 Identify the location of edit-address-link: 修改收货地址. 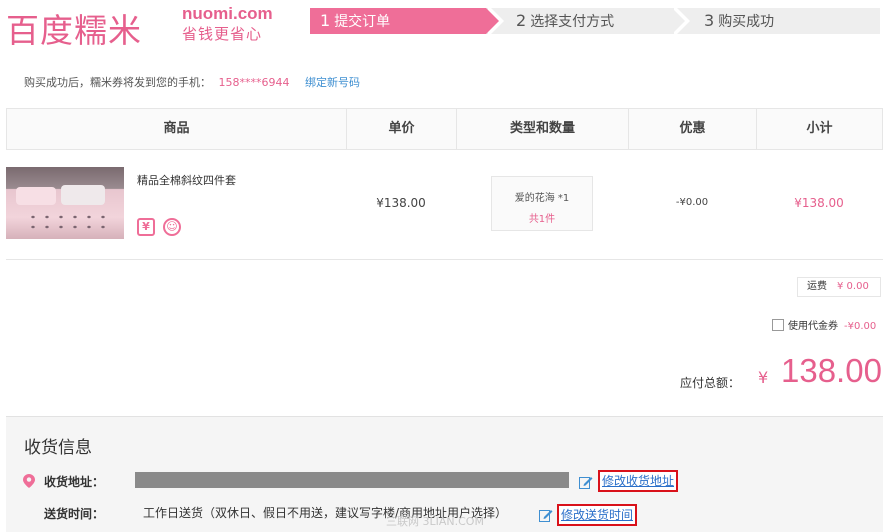
(638, 481).